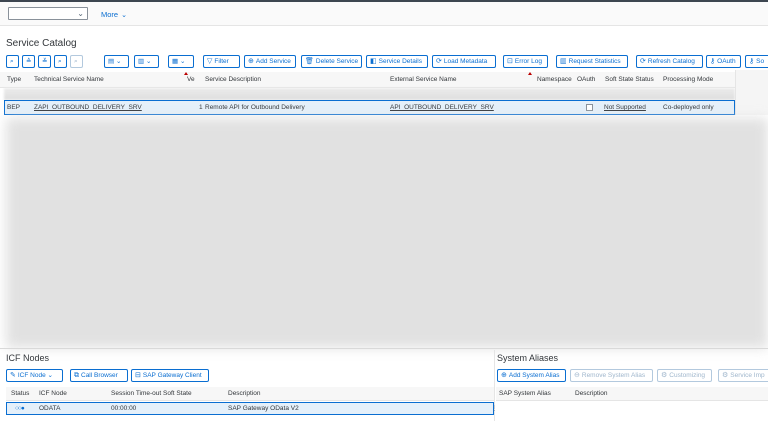  I want to click on refresh-catalog-label: Refresh Catalog, so click(671, 61).